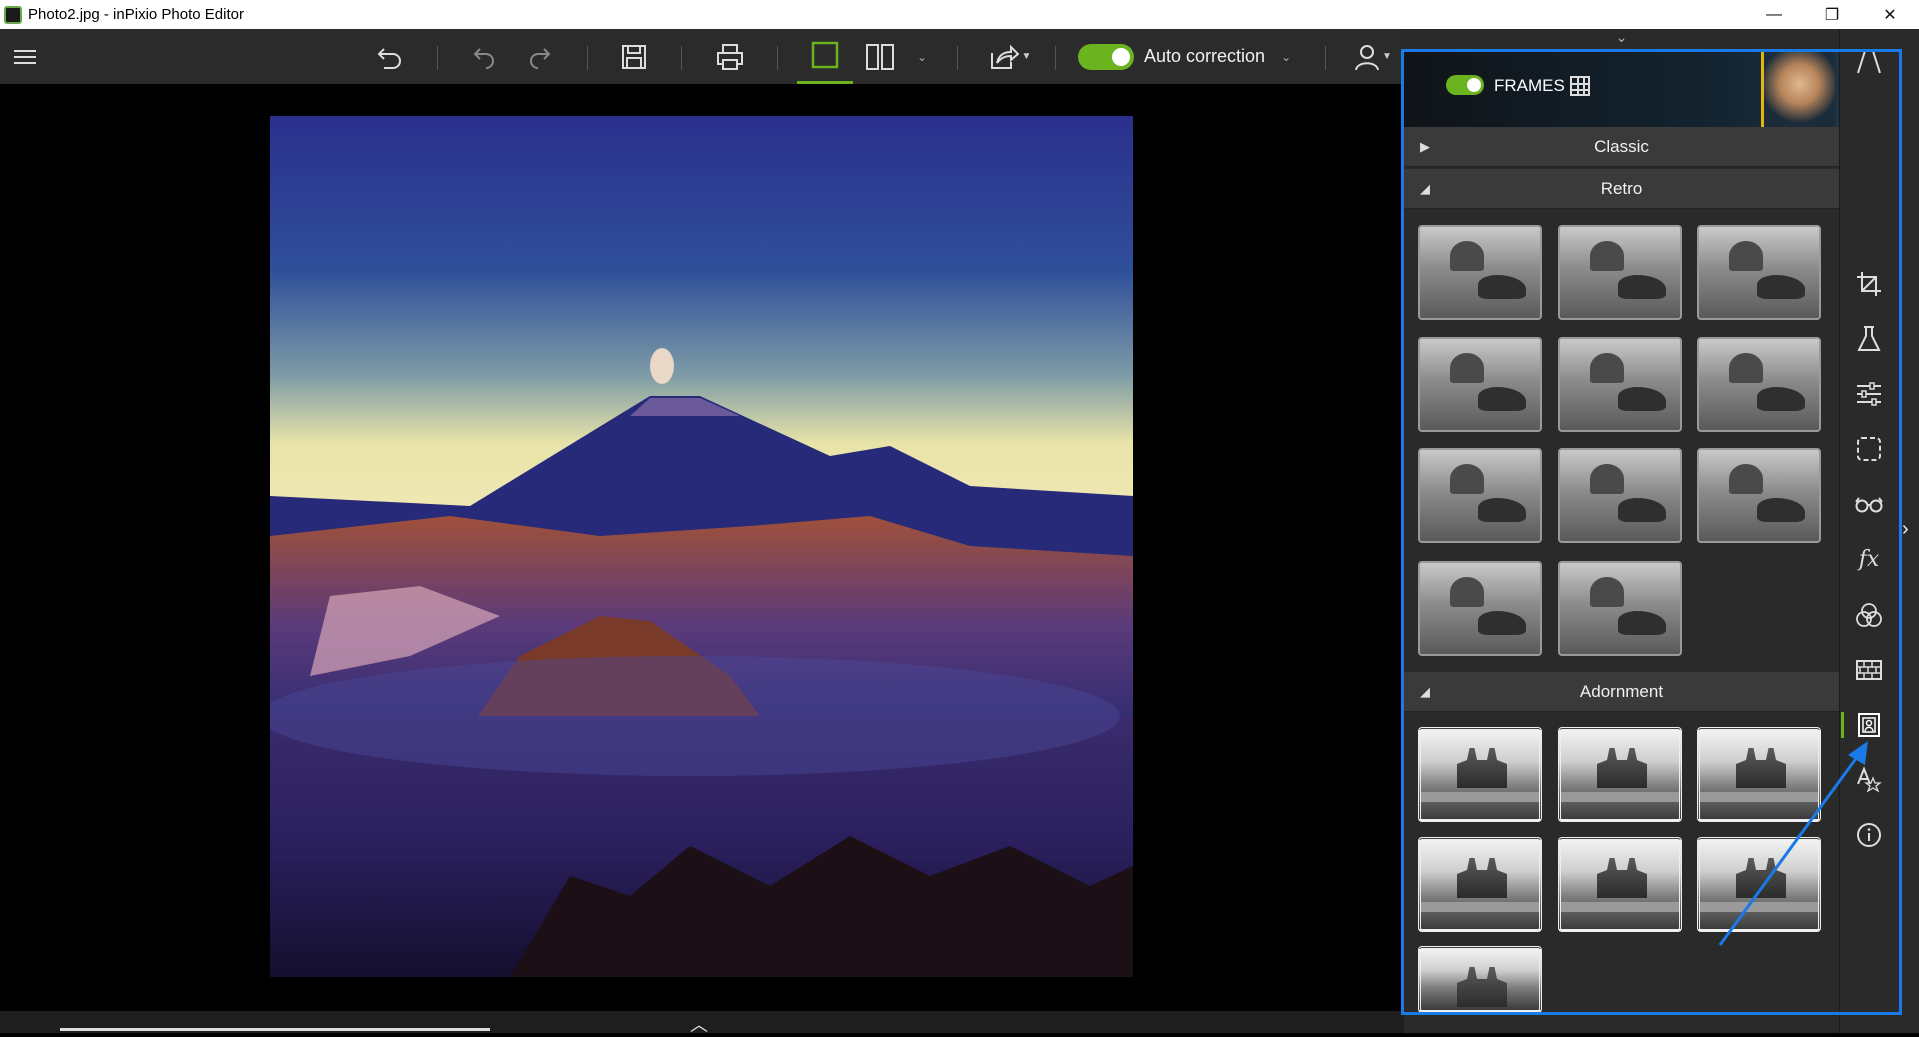 This screenshot has height=1037, width=1919. I want to click on chevron-right-icon: ›, so click(1905, 529).